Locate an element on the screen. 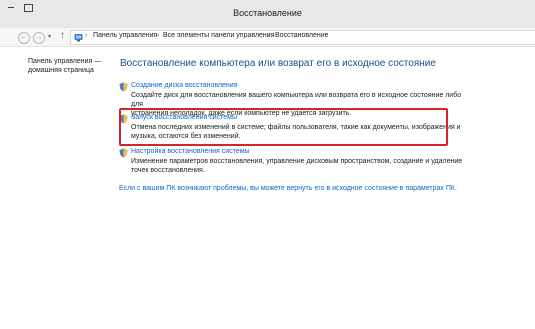 Image resolution: width=535 pixels, height=329 pixels. breadcrumb-recovery: Восстановление is located at coordinates (302, 35).